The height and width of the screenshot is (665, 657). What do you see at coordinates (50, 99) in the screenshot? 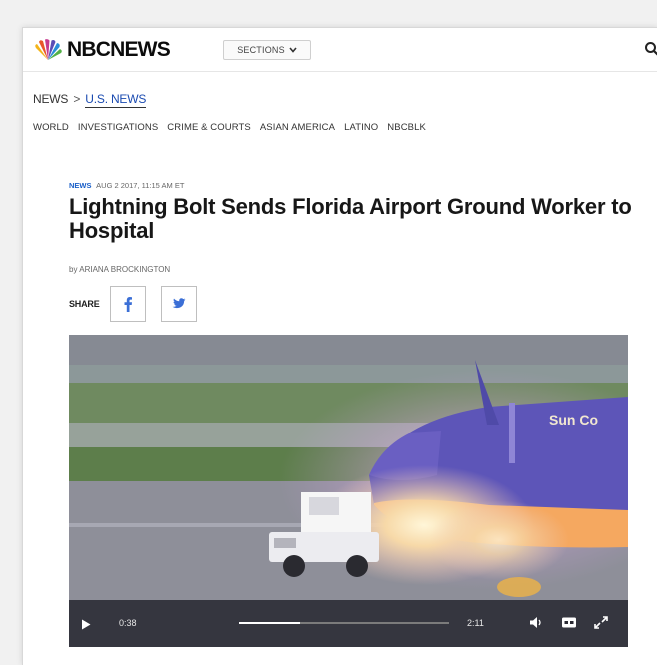
I see `breadcrumb-root: NEWS` at bounding box center [50, 99].